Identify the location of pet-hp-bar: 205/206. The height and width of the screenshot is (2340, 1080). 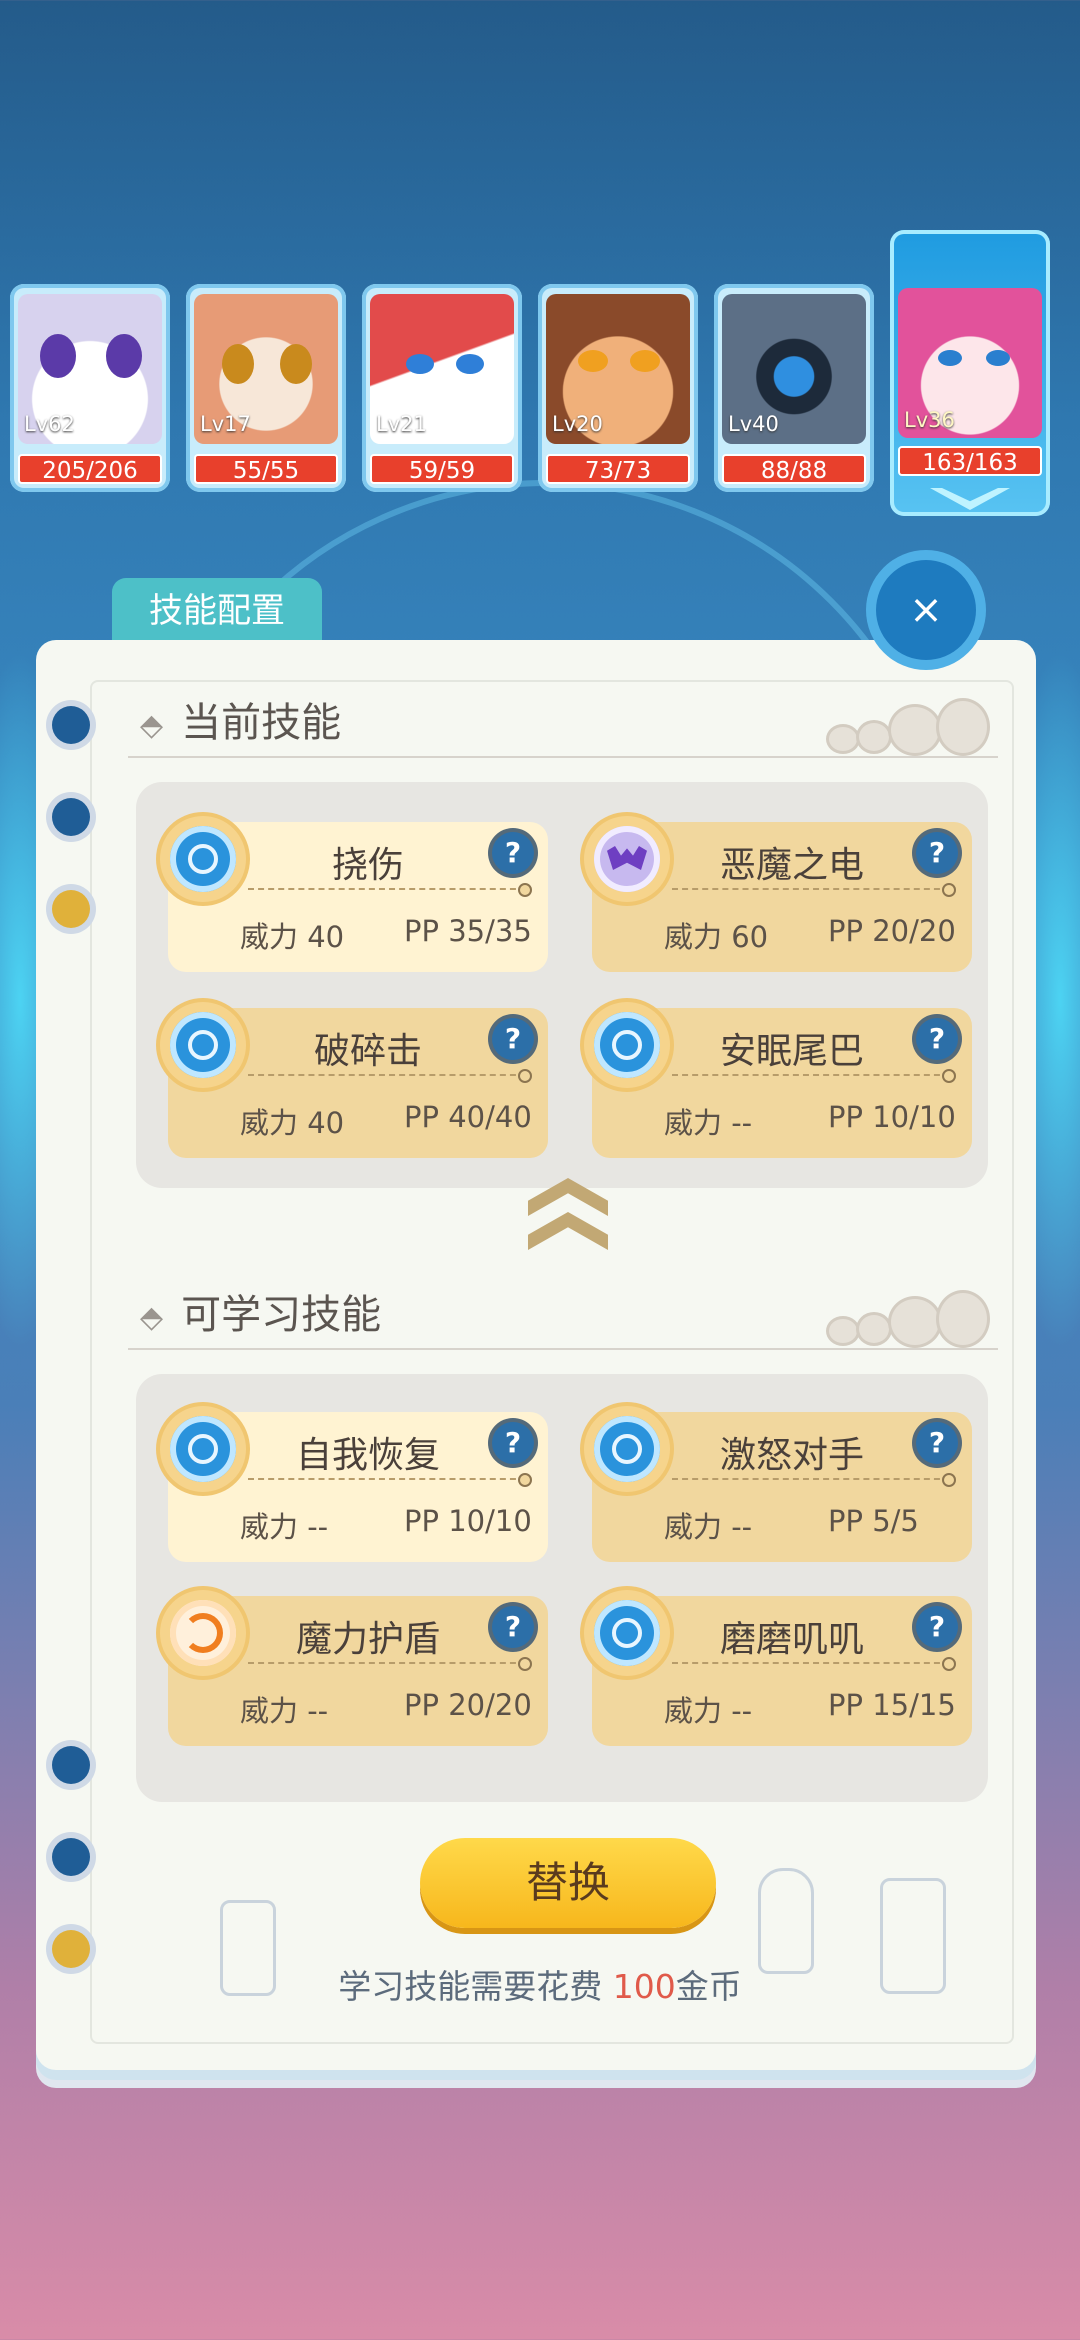
(90, 469).